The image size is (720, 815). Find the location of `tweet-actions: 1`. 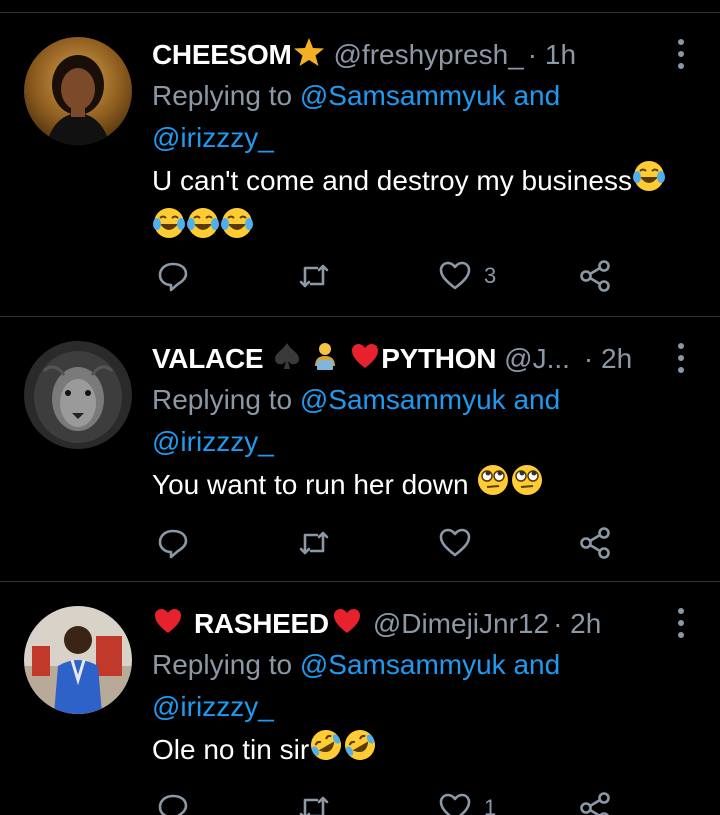

tweet-actions: 1 is located at coordinates (392, 801).